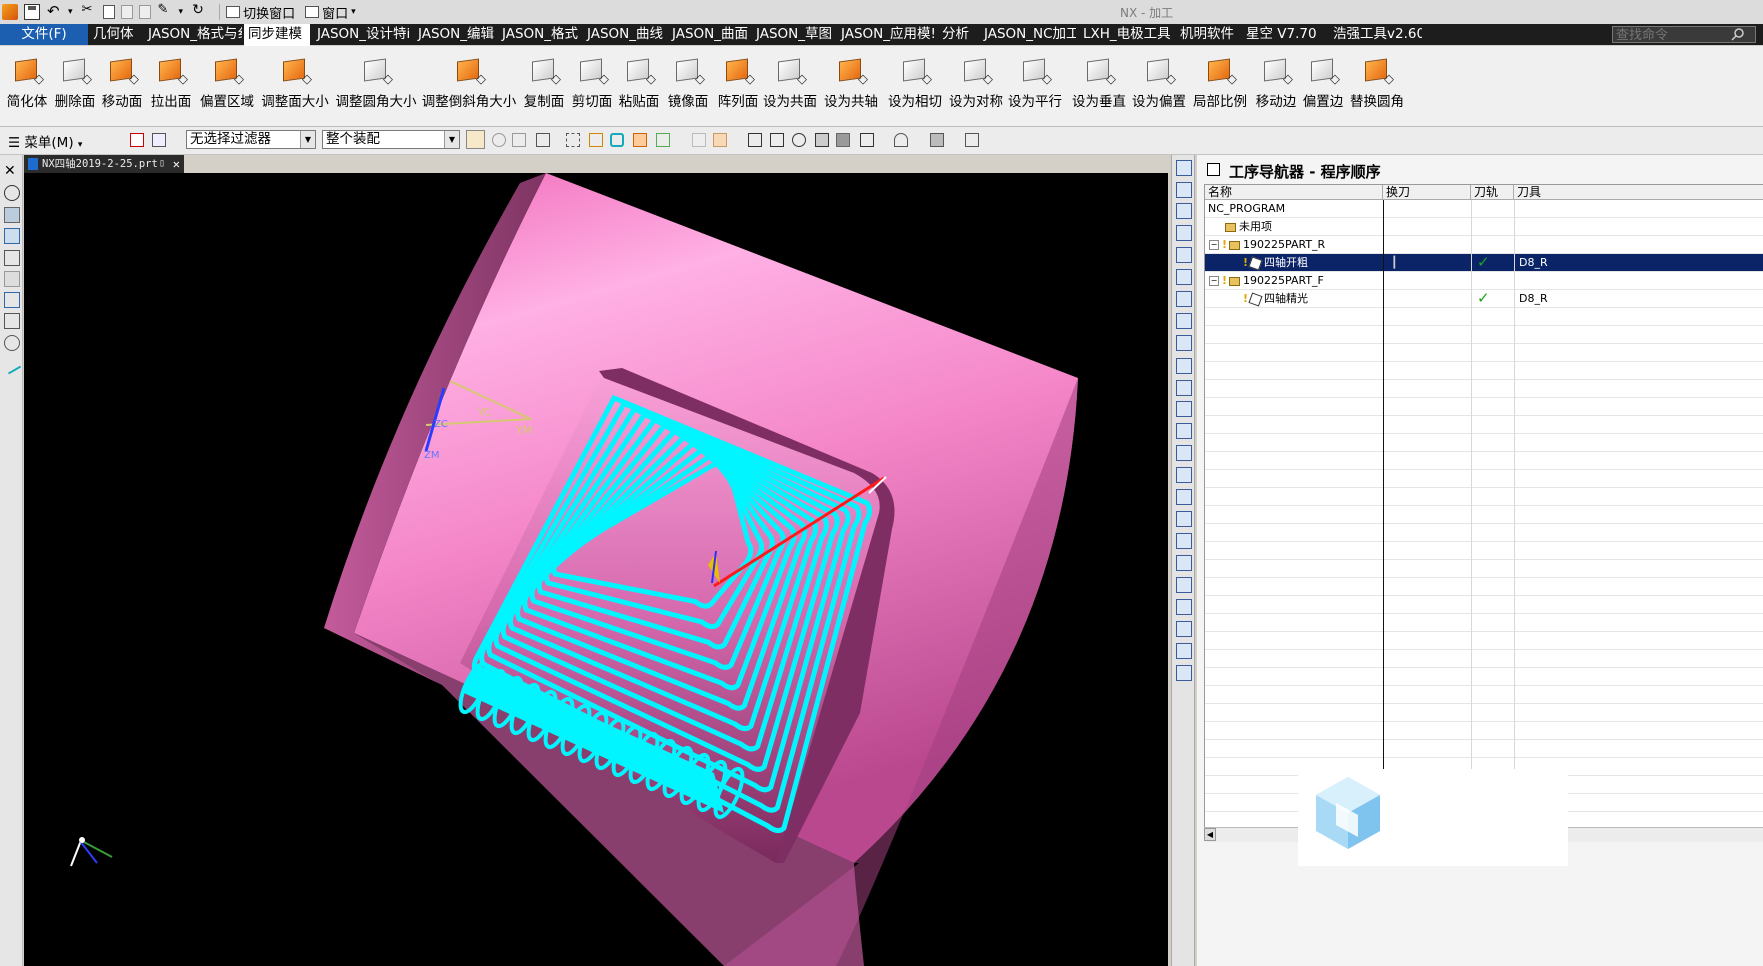  I want to click on nav-row-op-finish: ! 四轴精光 ✓ D8_R, so click(1484, 299).